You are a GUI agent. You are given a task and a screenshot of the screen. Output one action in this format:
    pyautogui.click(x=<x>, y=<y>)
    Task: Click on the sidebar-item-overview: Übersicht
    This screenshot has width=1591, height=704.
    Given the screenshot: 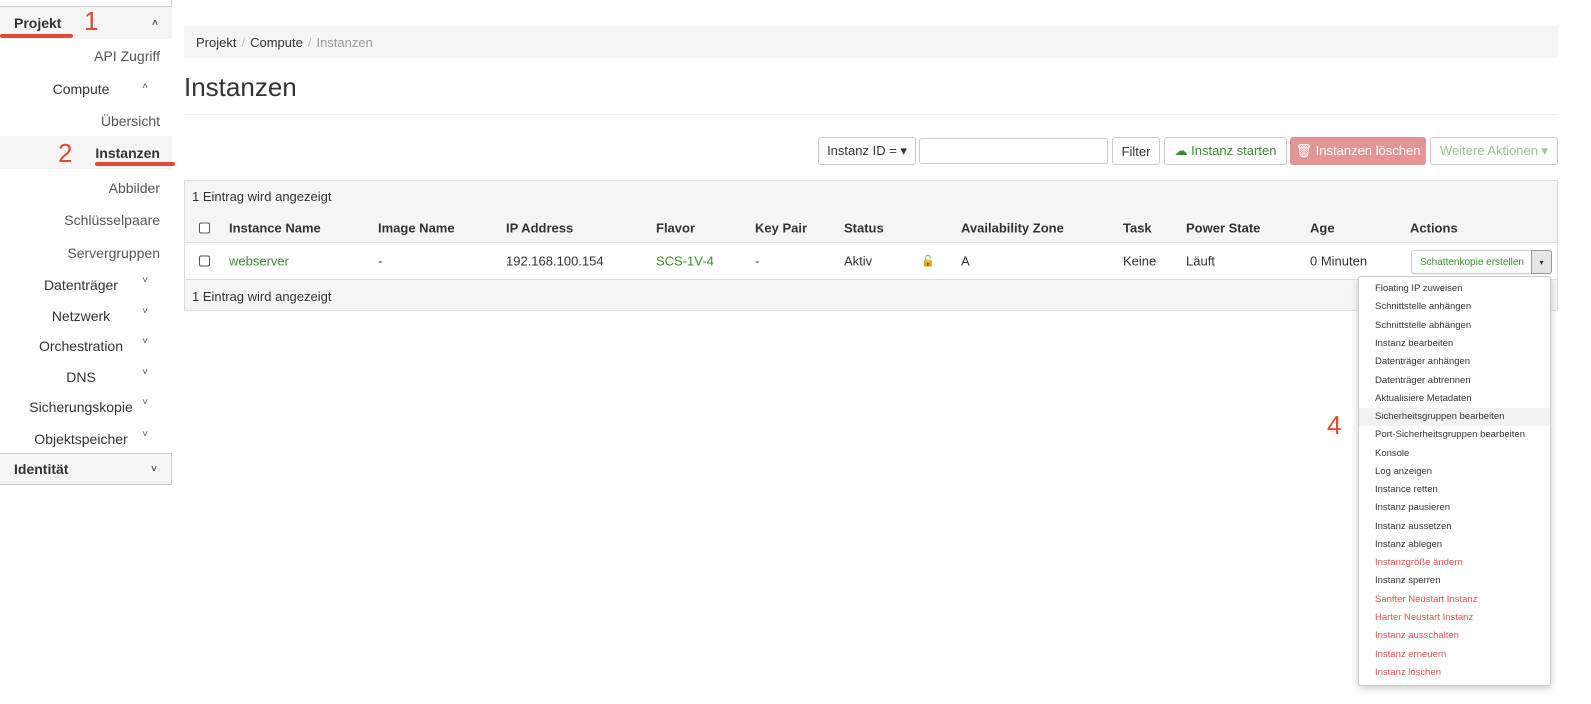 What is the action you would take?
    pyautogui.click(x=130, y=121)
    